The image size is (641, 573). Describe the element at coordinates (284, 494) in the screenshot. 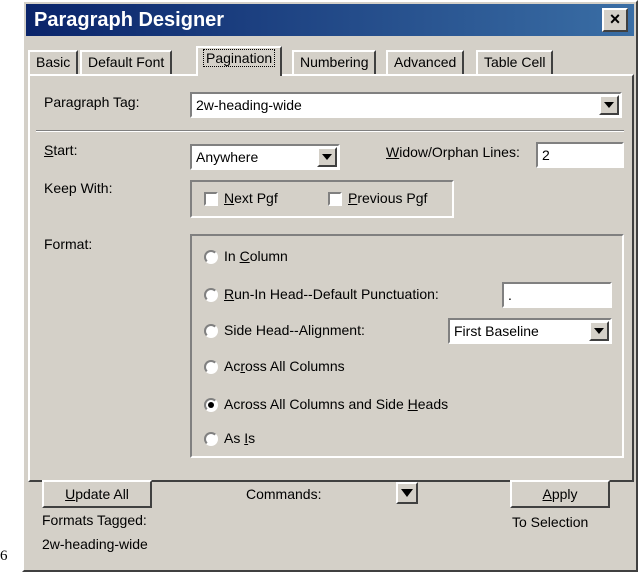

I see `commands-label: Commands:` at that location.